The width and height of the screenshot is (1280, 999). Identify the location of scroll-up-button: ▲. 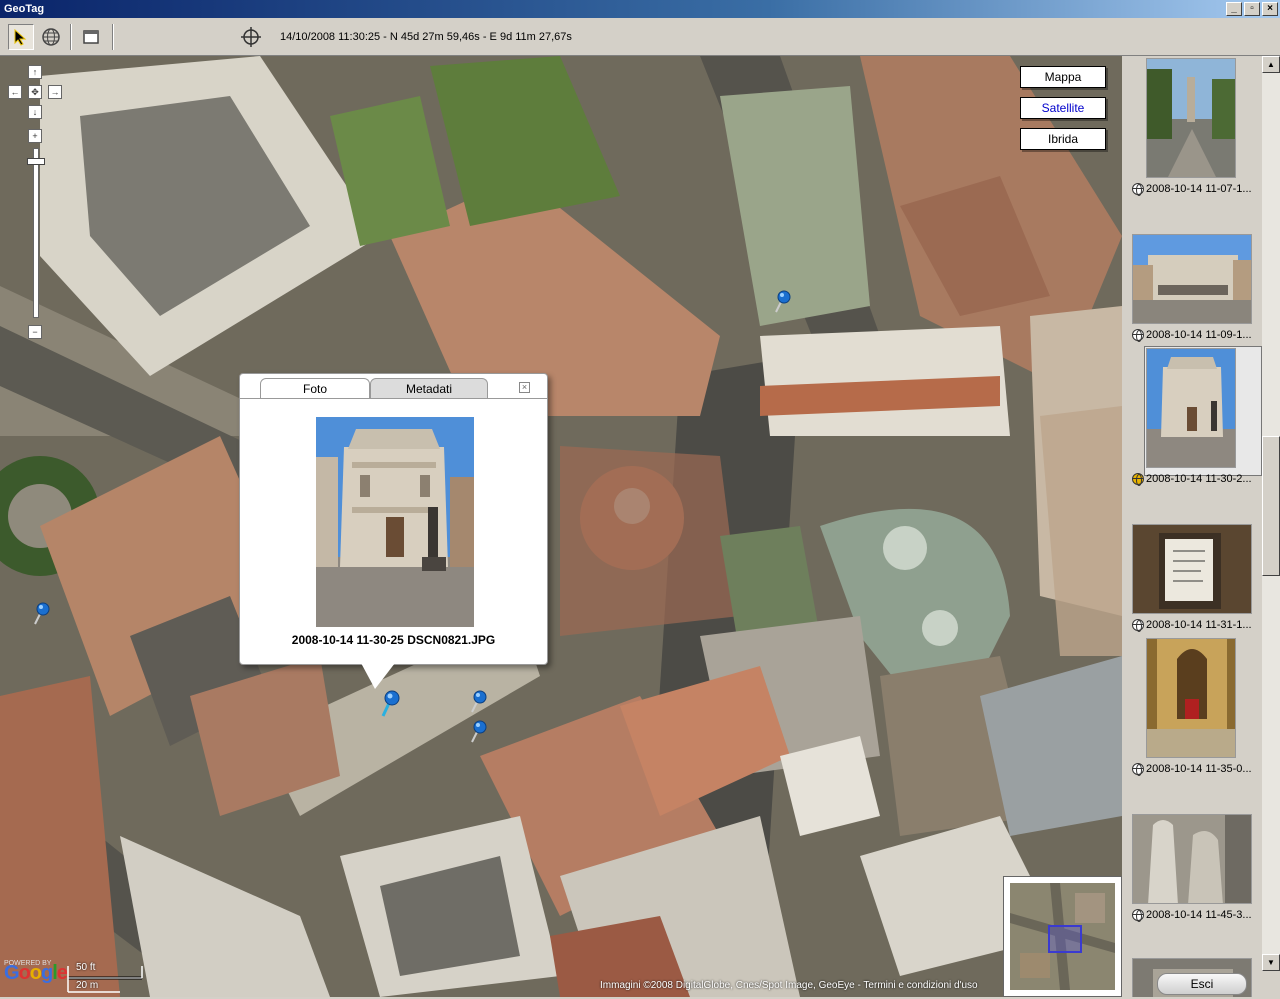
(1271, 64).